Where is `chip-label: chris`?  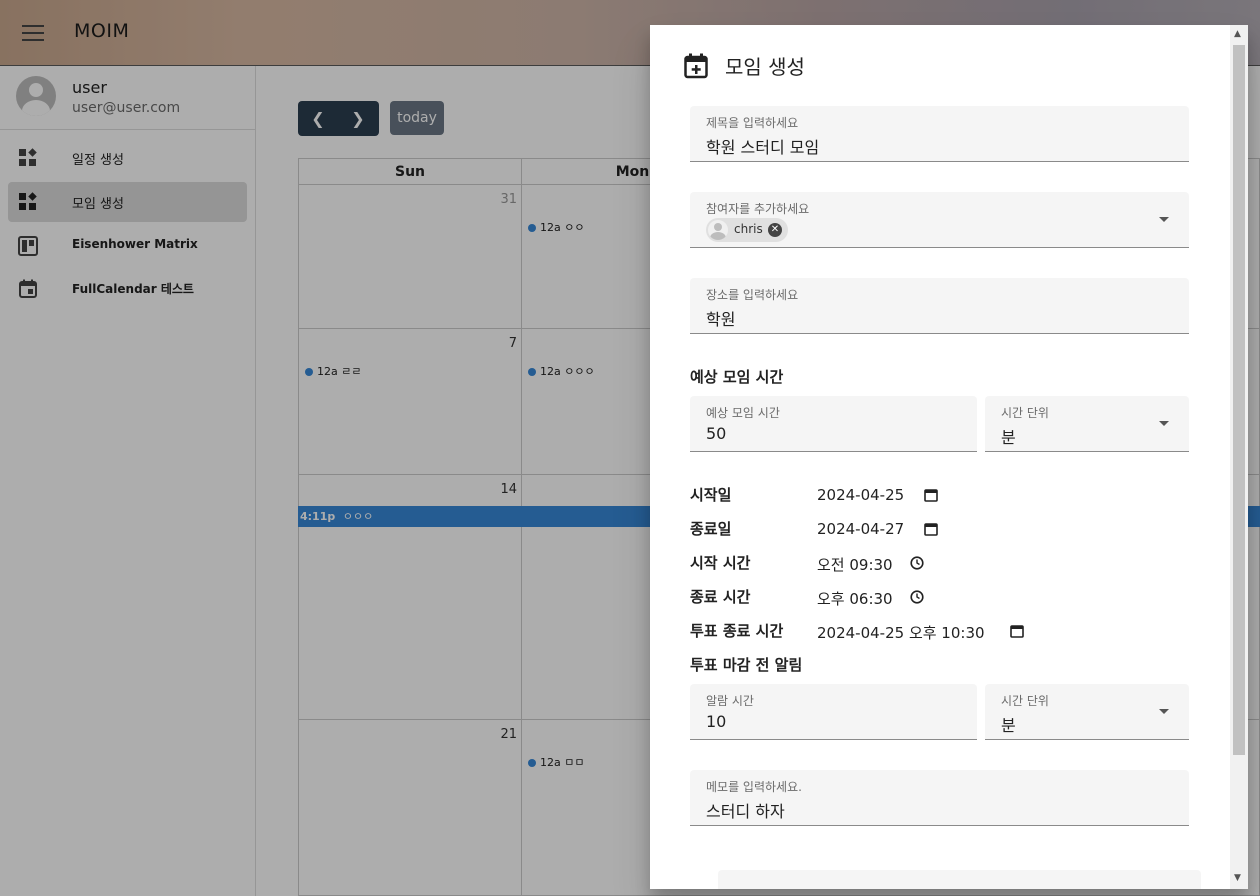
chip-label: chris is located at coordinates (748, 229).